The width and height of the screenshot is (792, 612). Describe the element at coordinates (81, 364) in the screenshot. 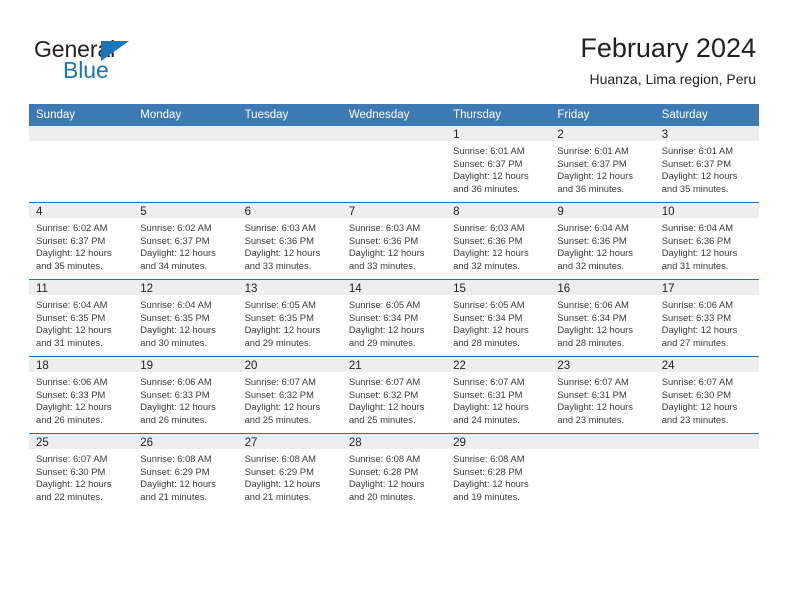

I see `day-number: 18` at that location.